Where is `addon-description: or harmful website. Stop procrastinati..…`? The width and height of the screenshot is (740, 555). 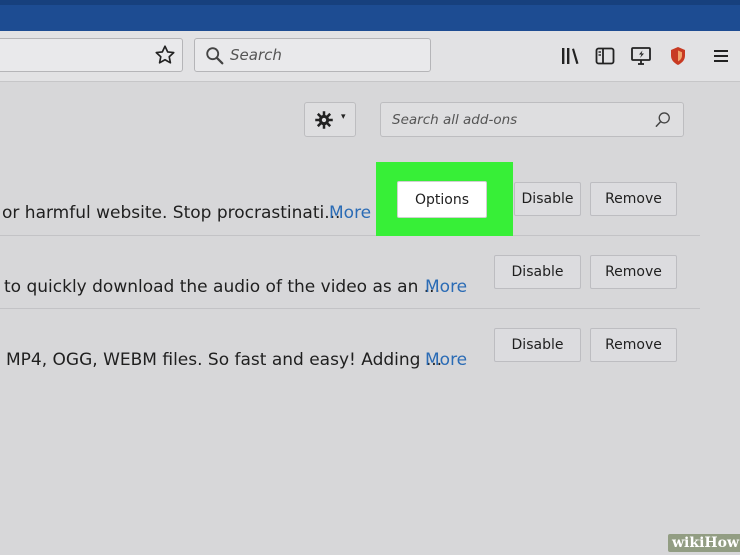 addon-description: or harmful website. Stop procrastinati..… is located at coordinates (171, 213).